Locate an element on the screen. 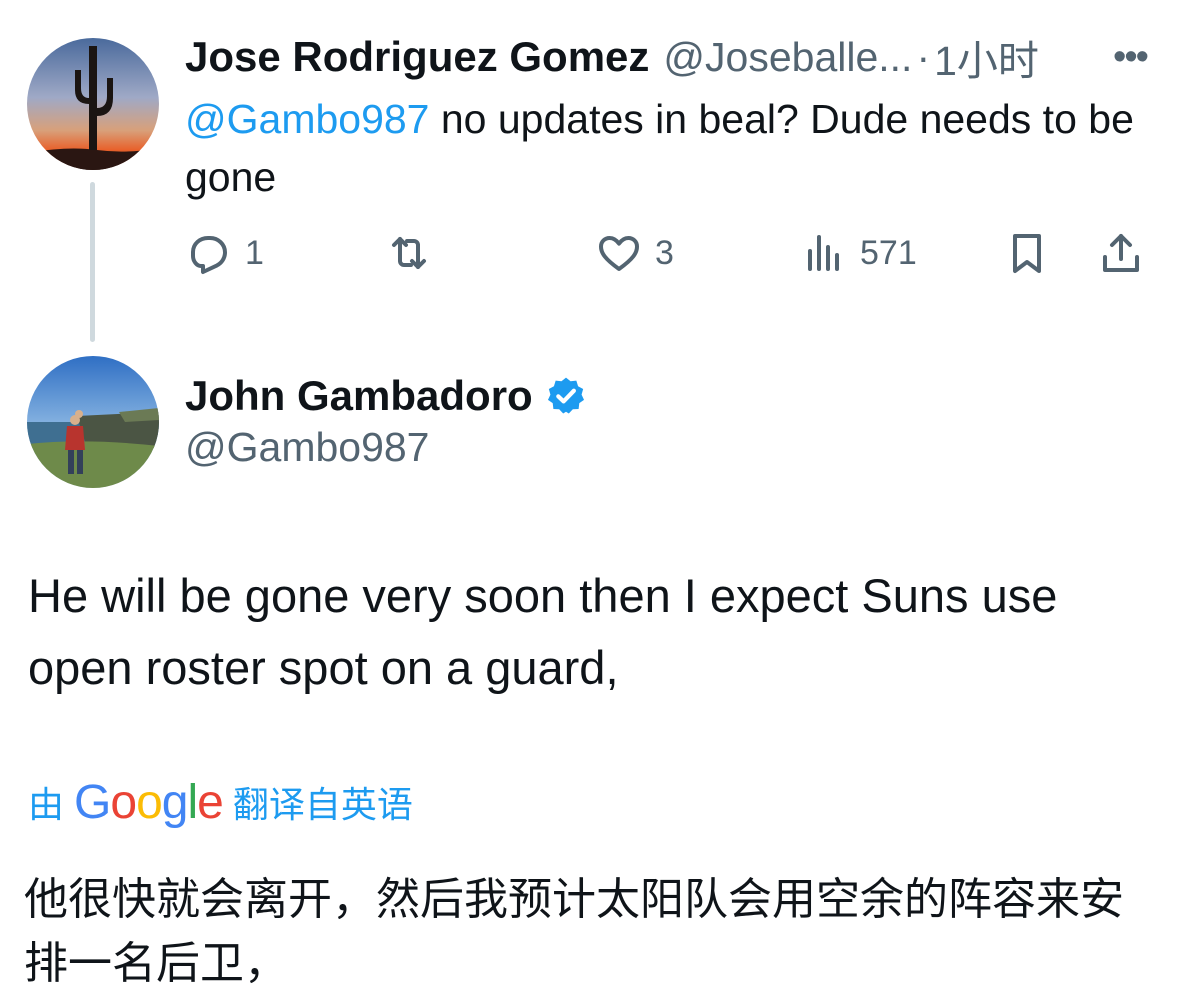 The image size is (1179, 1006). reply-action-bar: 1 3 571 is located at coordinates (667, 253).